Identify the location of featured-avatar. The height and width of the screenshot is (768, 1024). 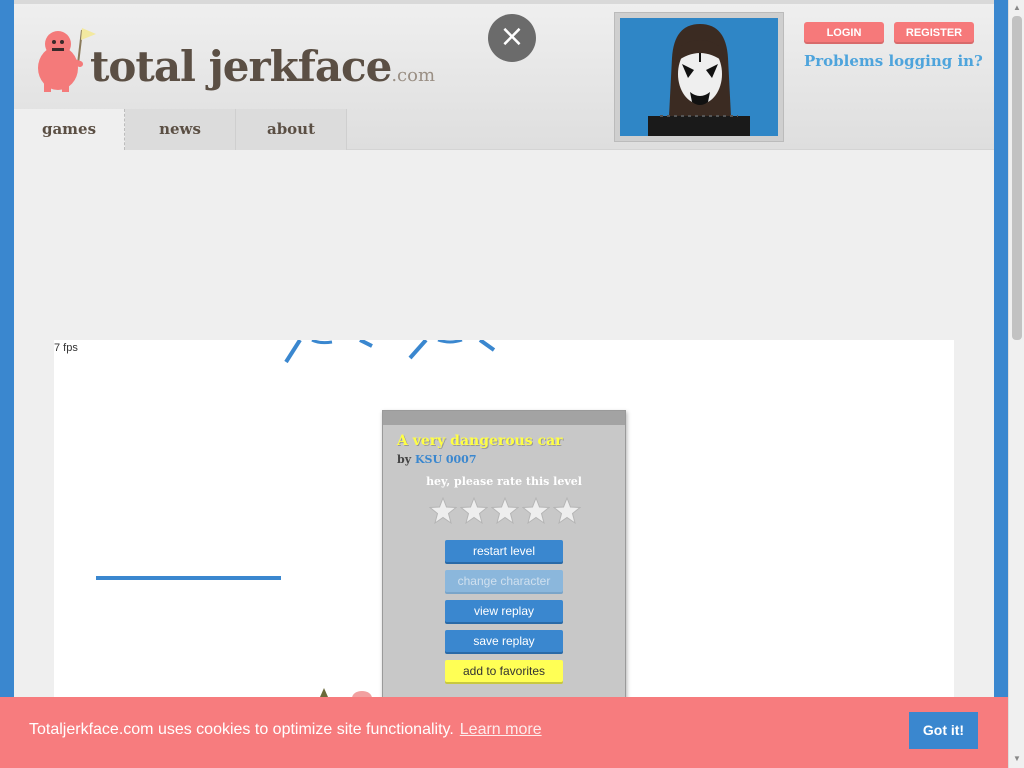
(699, 77).